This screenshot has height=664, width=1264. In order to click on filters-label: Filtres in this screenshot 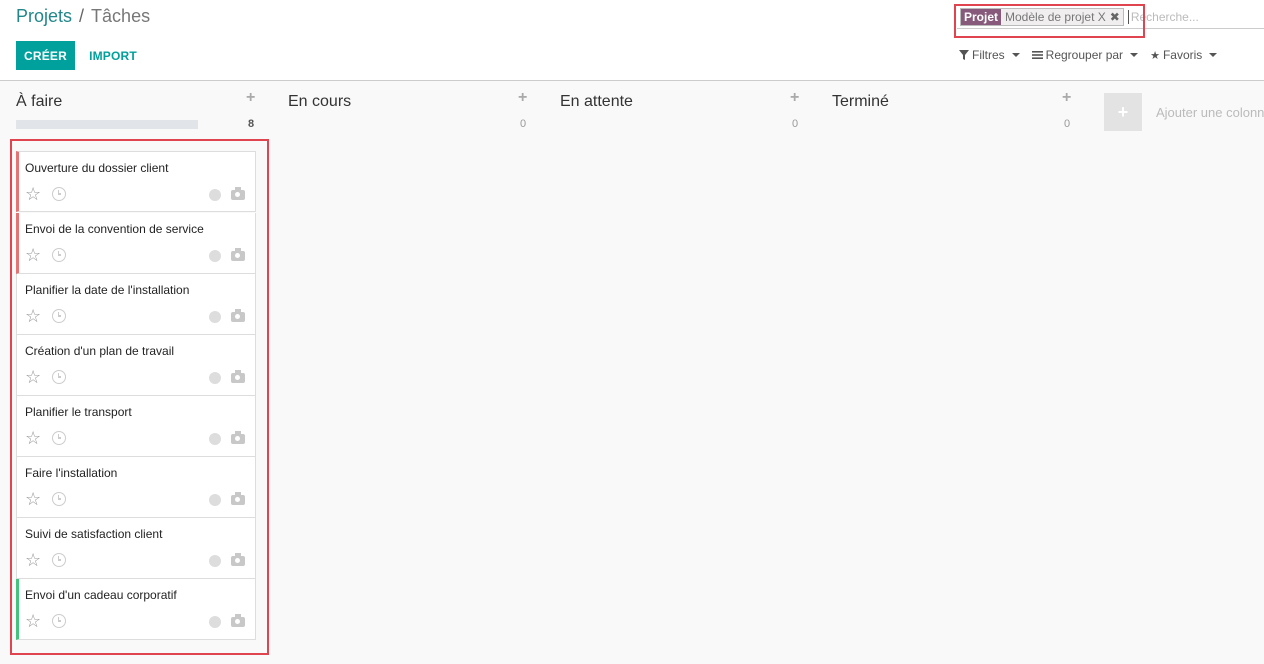, I will do `click(988, 55)`.